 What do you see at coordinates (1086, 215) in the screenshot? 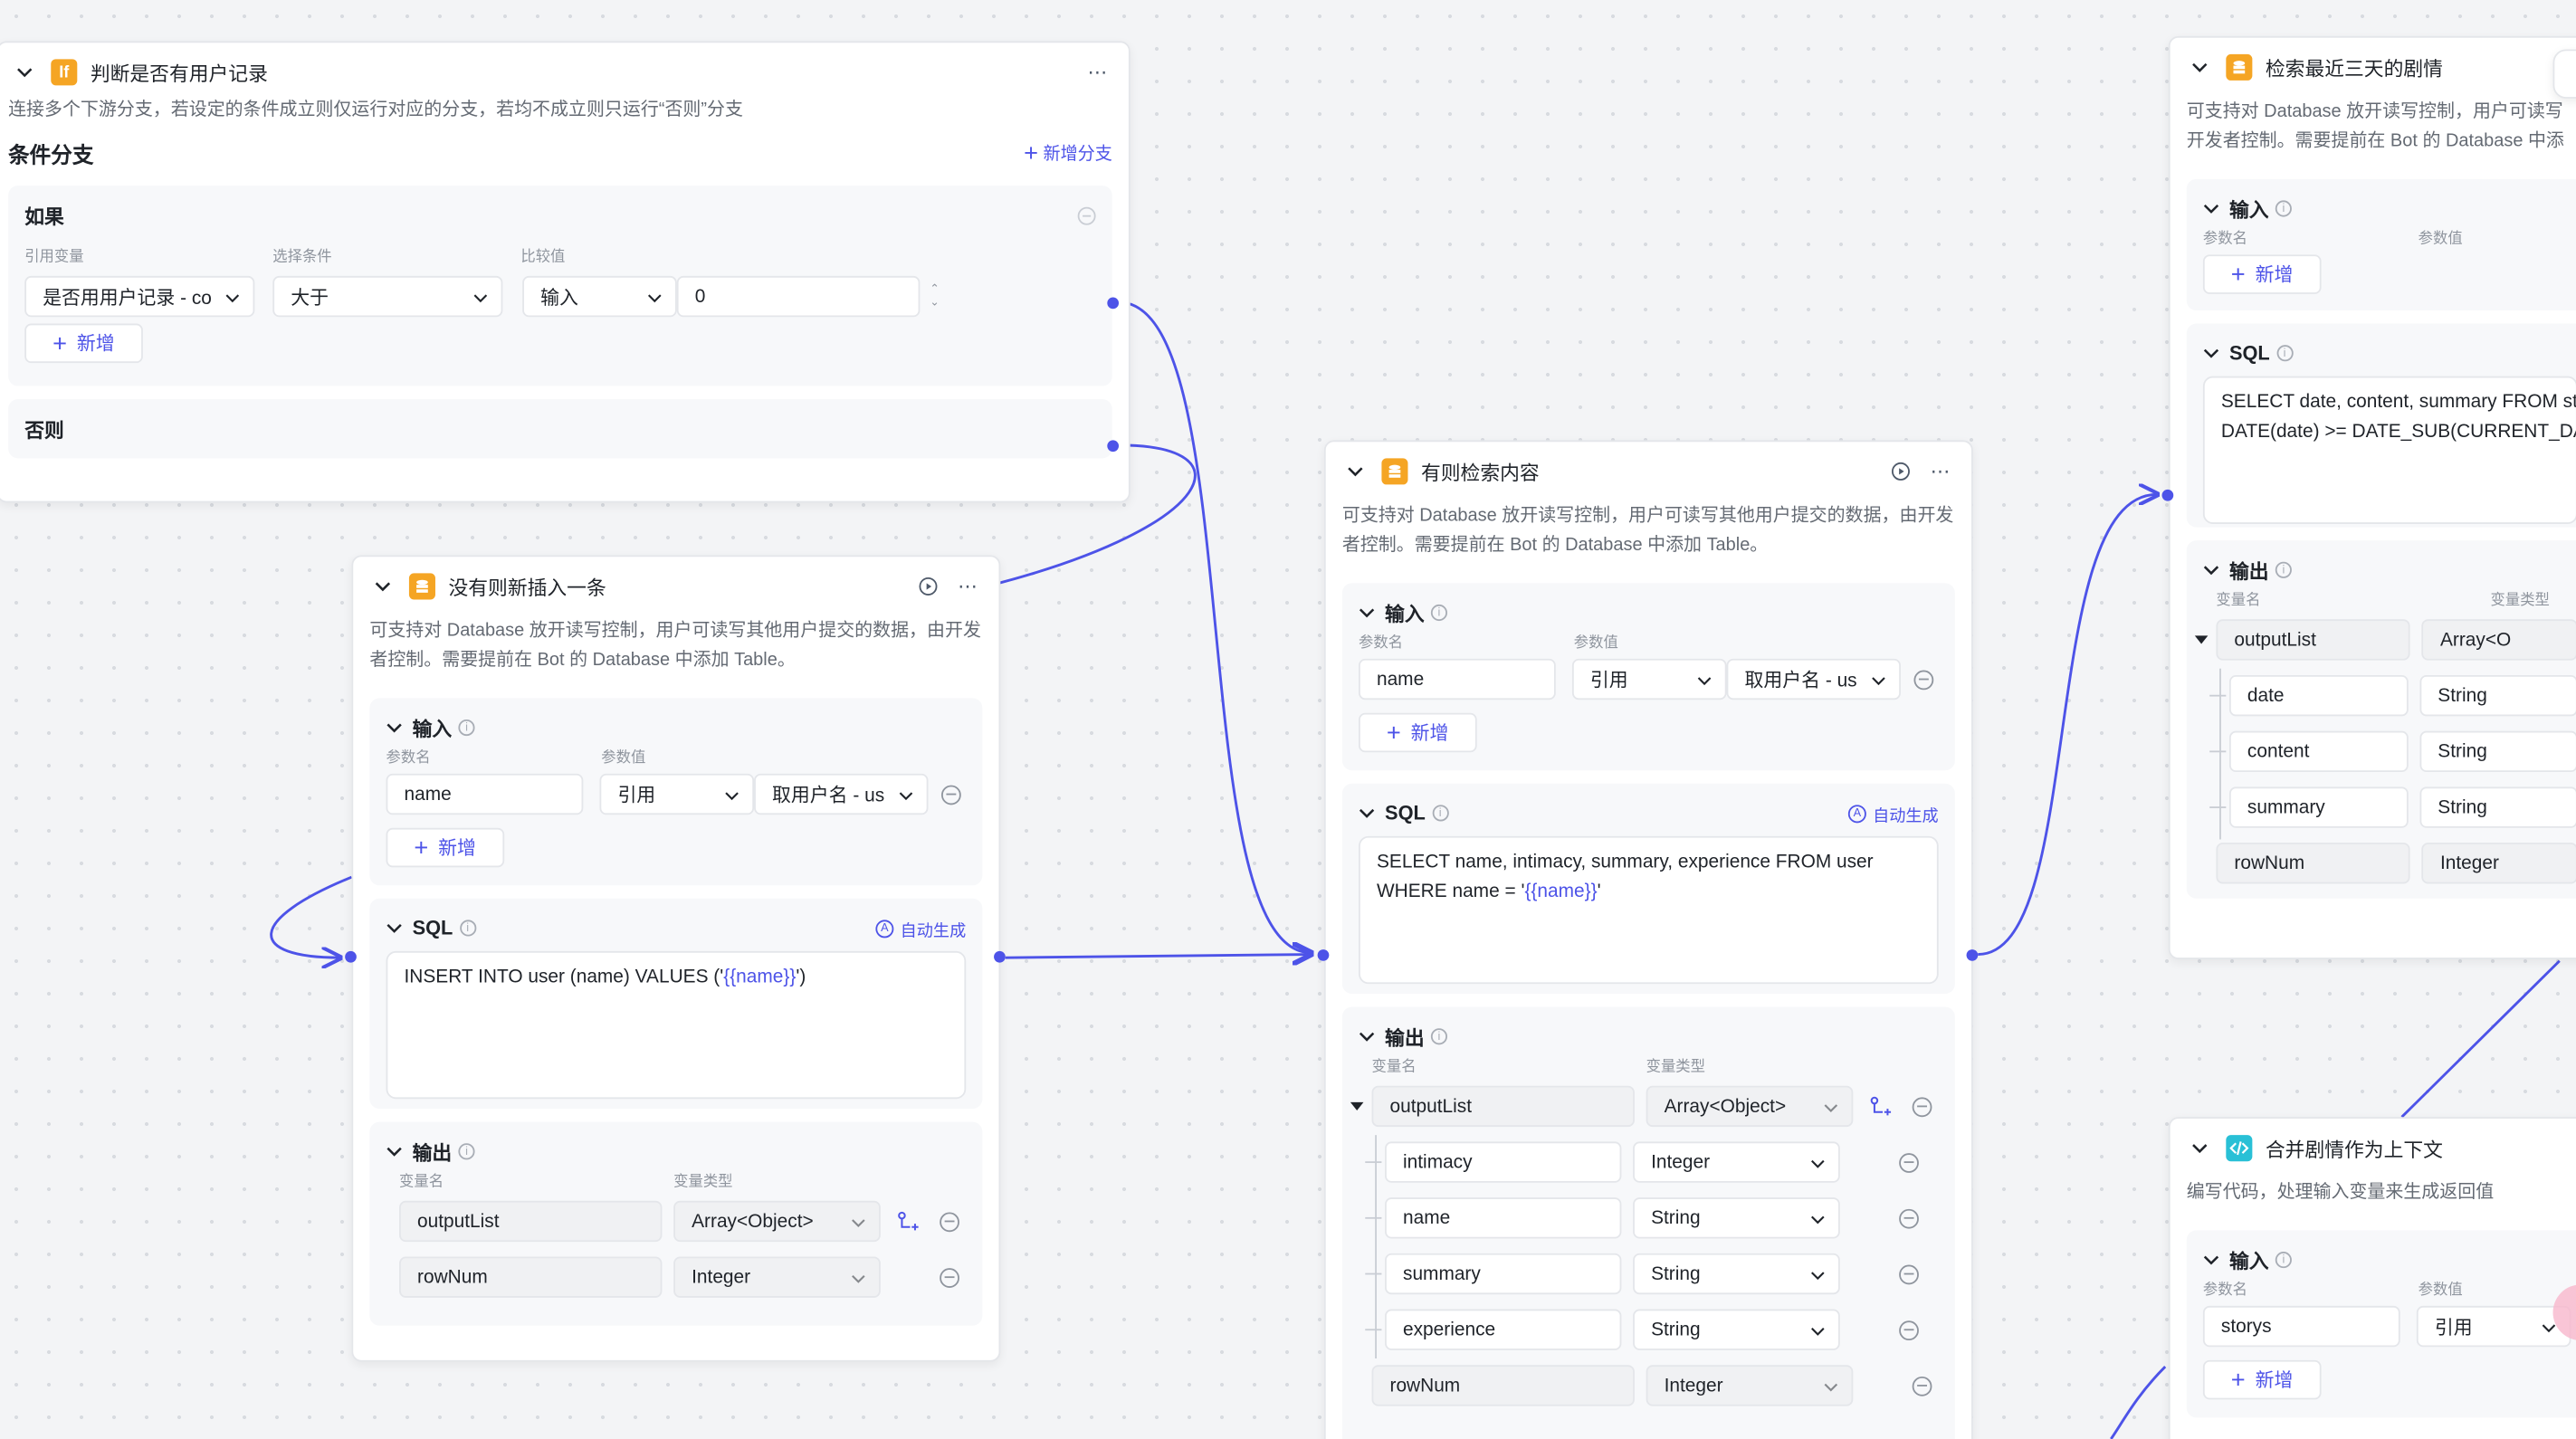
I see `remove-branch-icon` at bounding box center [1086, 215].